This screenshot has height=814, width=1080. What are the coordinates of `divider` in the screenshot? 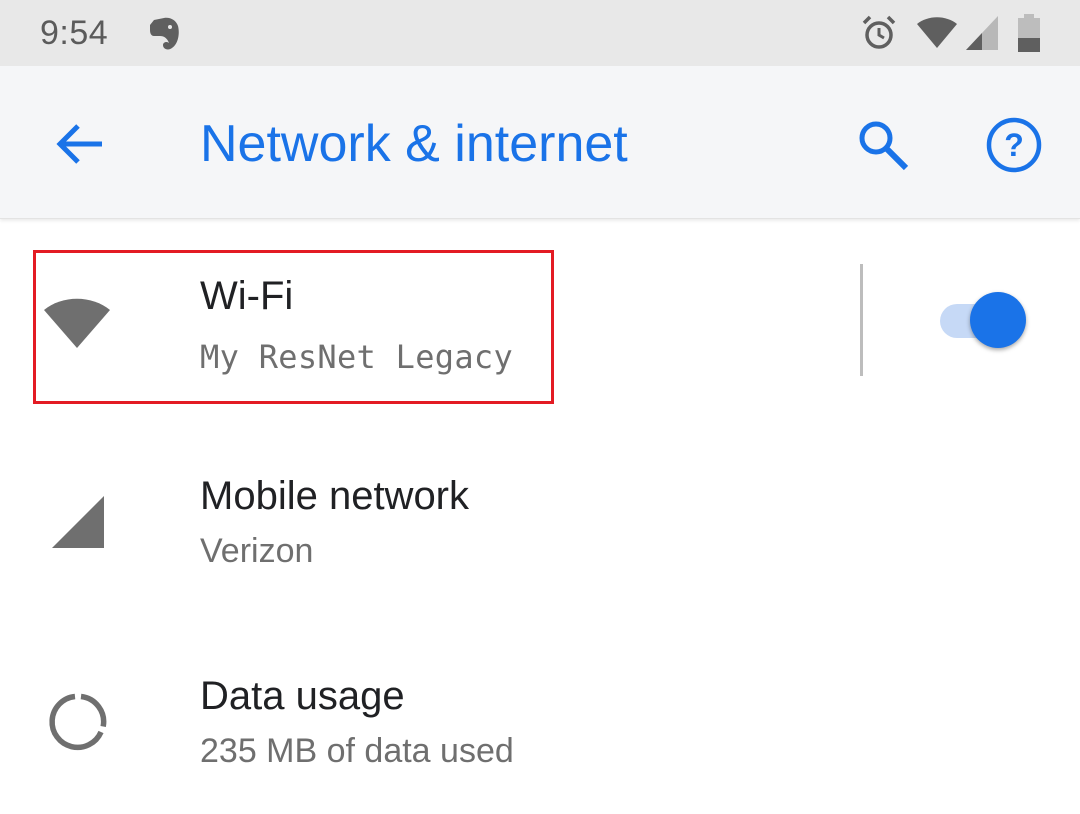 It's located at (861, 320).